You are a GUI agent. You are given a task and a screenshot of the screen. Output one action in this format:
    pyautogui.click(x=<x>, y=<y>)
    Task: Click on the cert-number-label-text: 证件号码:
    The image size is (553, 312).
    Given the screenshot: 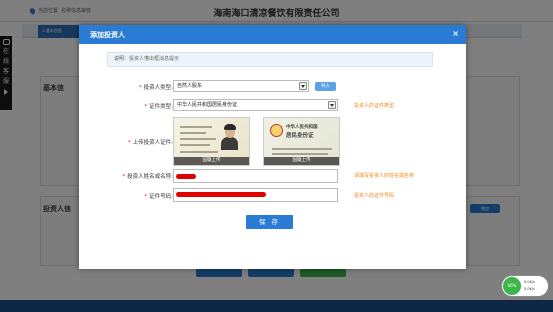 What is the action you would take?
    pyautogui.click(x=161, y=197)
    